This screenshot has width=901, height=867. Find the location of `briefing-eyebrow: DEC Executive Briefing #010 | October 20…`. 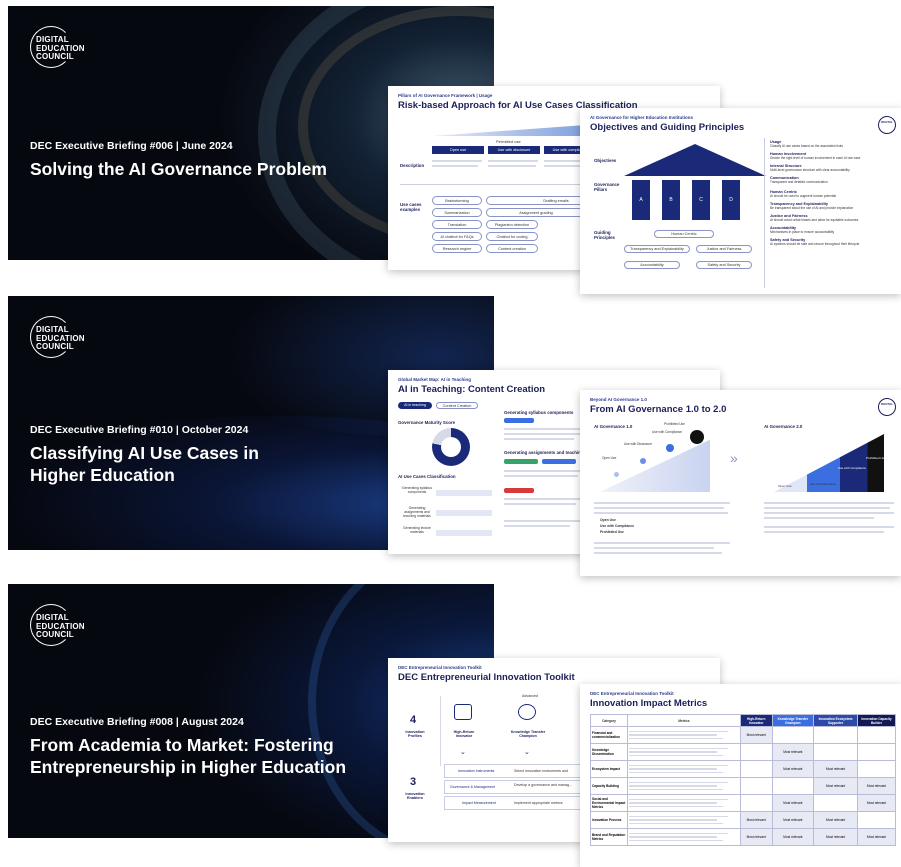

briefing-eyebrow: DEC Executive Briefing #010 | October 20… is located at coordinates (139, 430).